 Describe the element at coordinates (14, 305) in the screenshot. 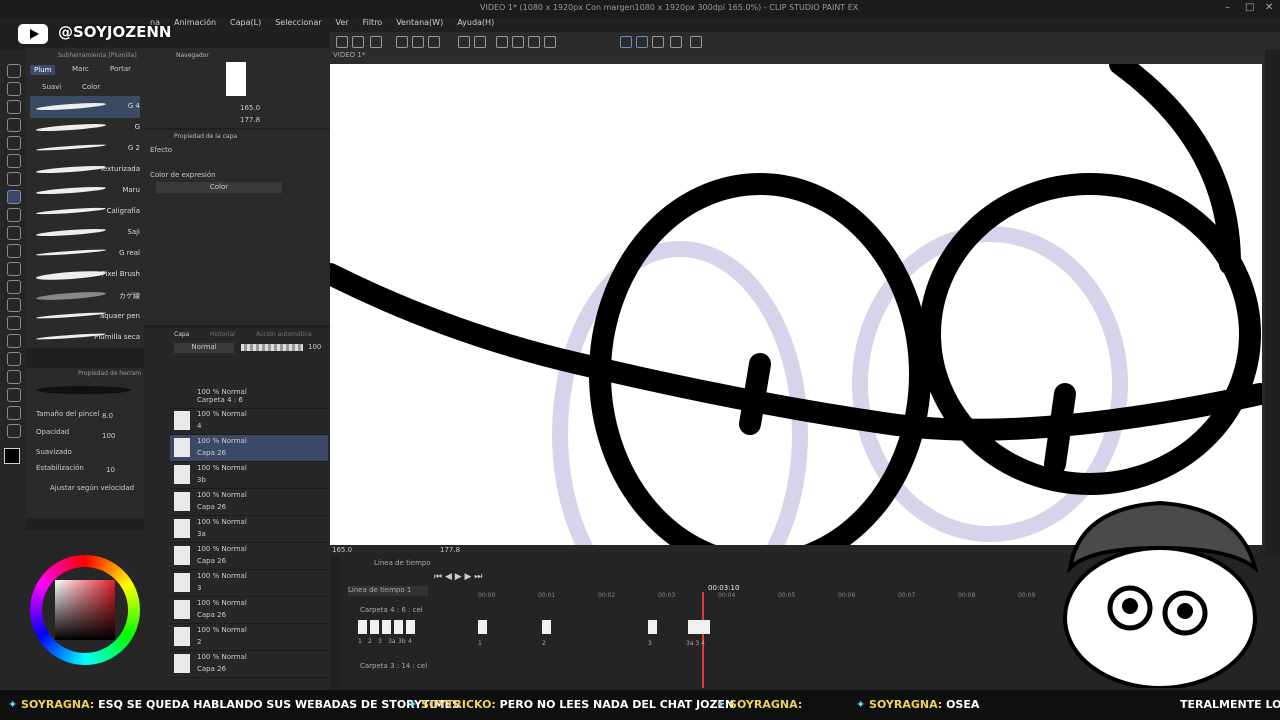

I see `fill-tool-icon` at that location.